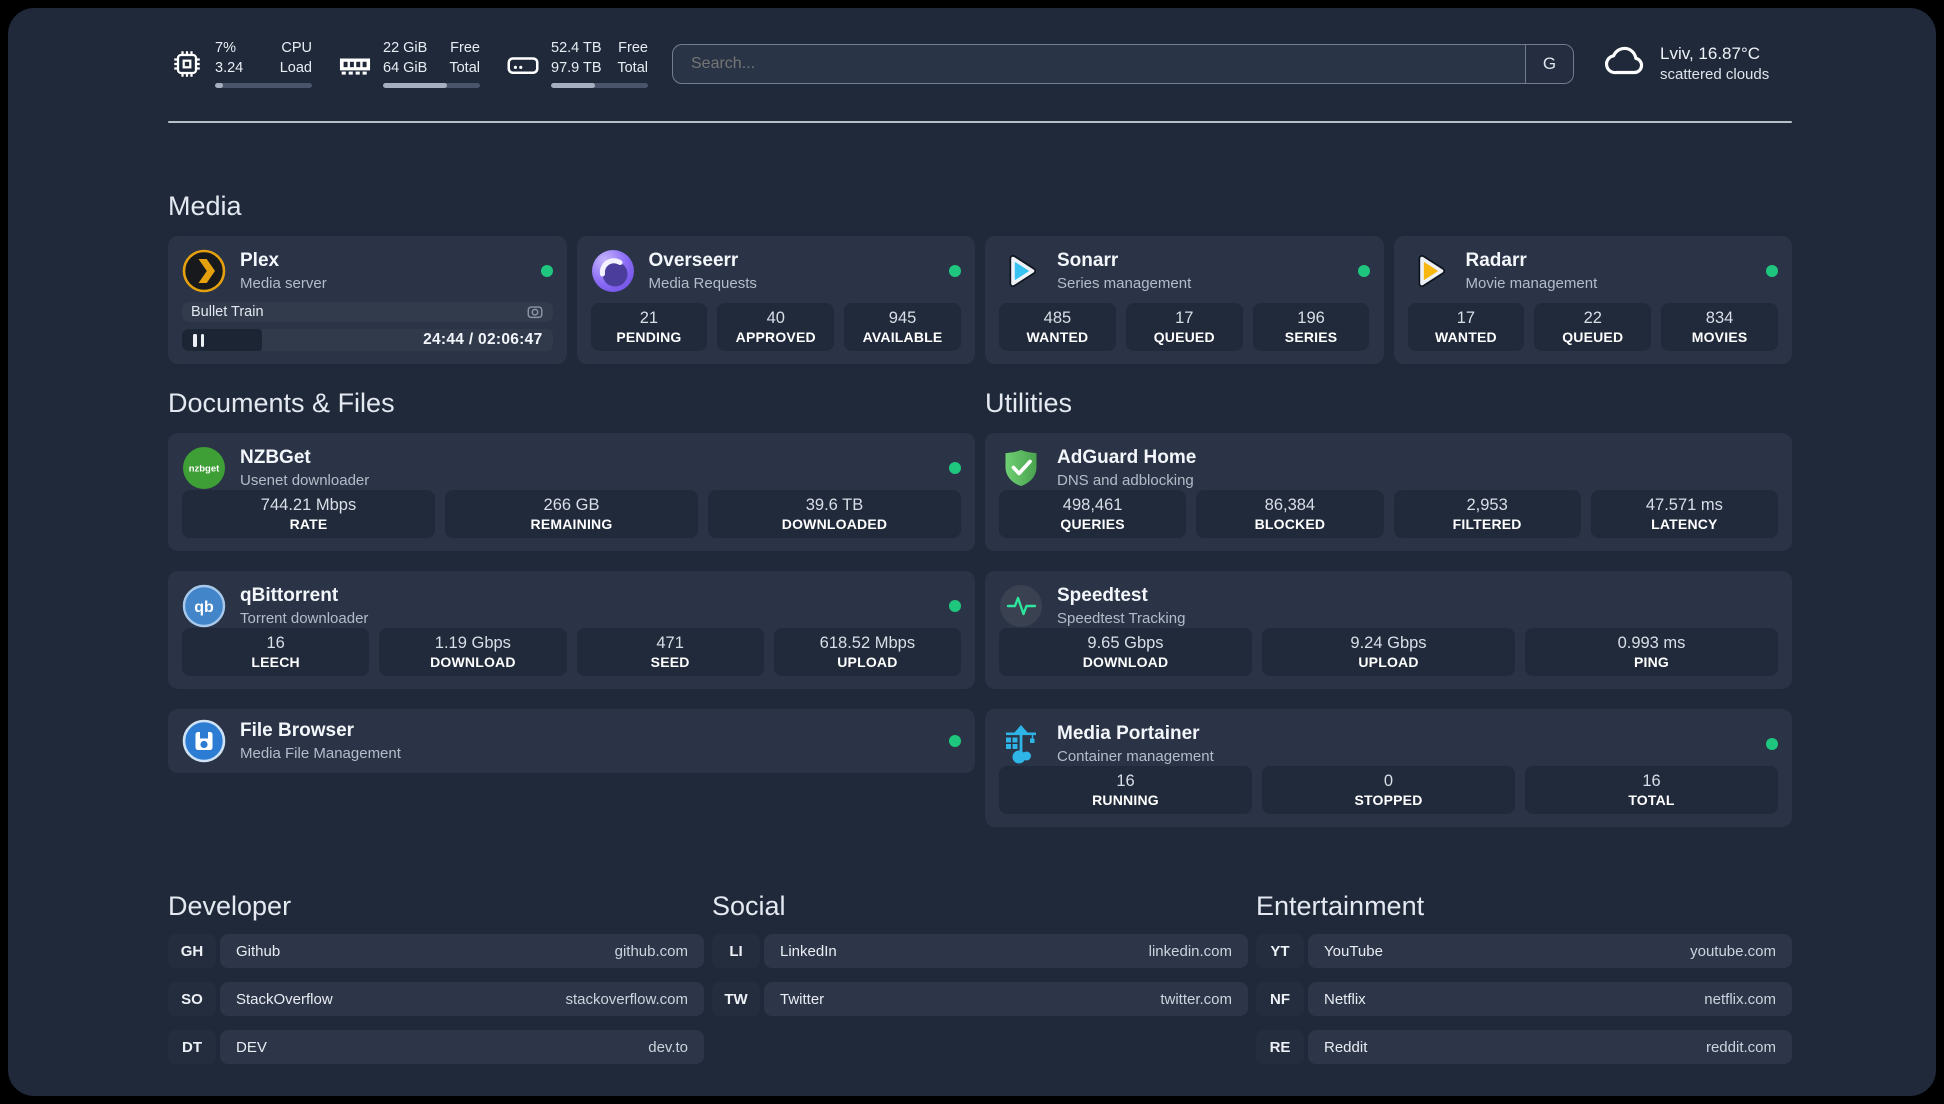 This screenshot has width=1944, height=1104. Describe the element at coordinates (834, 523) in the screenshot. I see `stat-label: DOWNLOADED` at that location.